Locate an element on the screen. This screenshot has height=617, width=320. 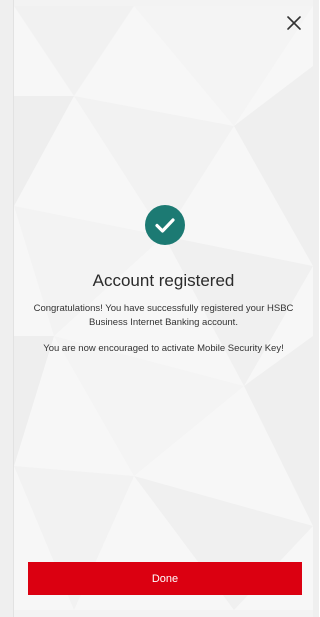
close-icon is located at coordinates (294, 23).